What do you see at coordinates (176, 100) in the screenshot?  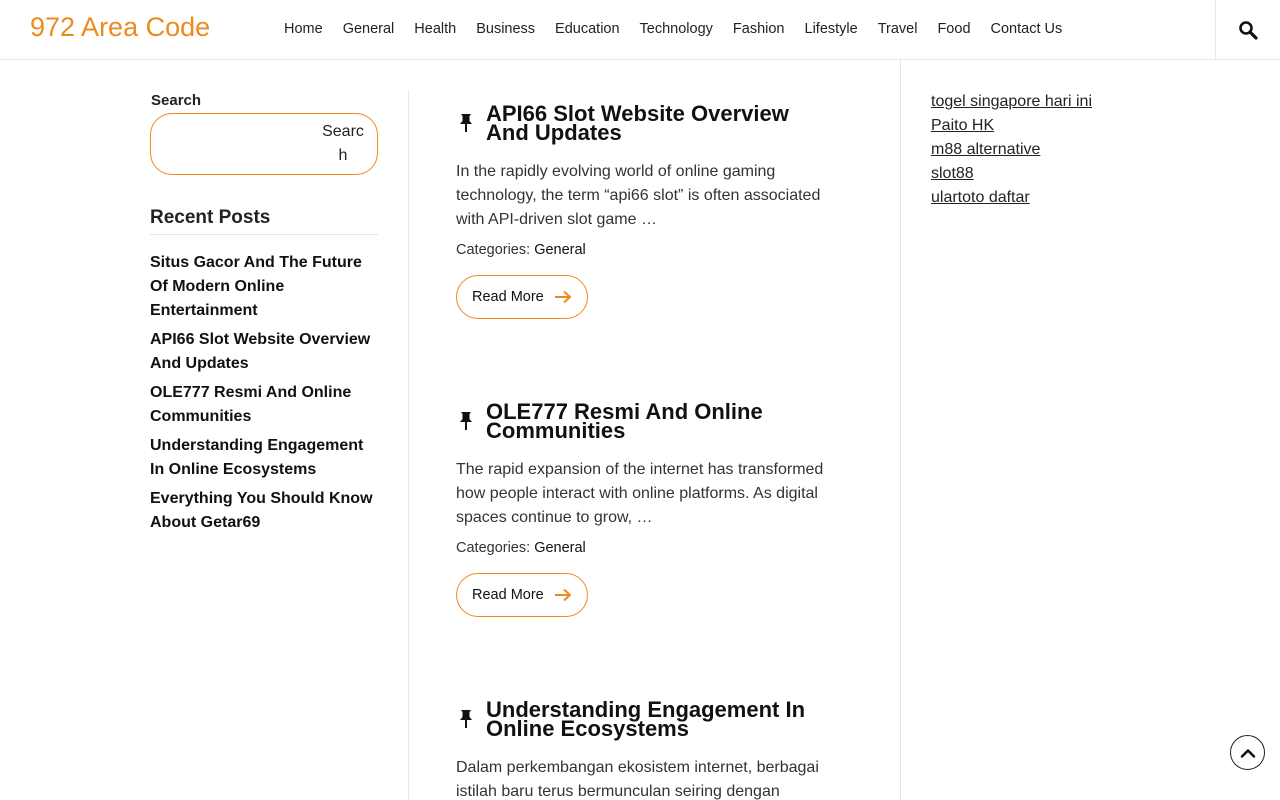 I see `search-label: Search` at bounding box center [176, 100].